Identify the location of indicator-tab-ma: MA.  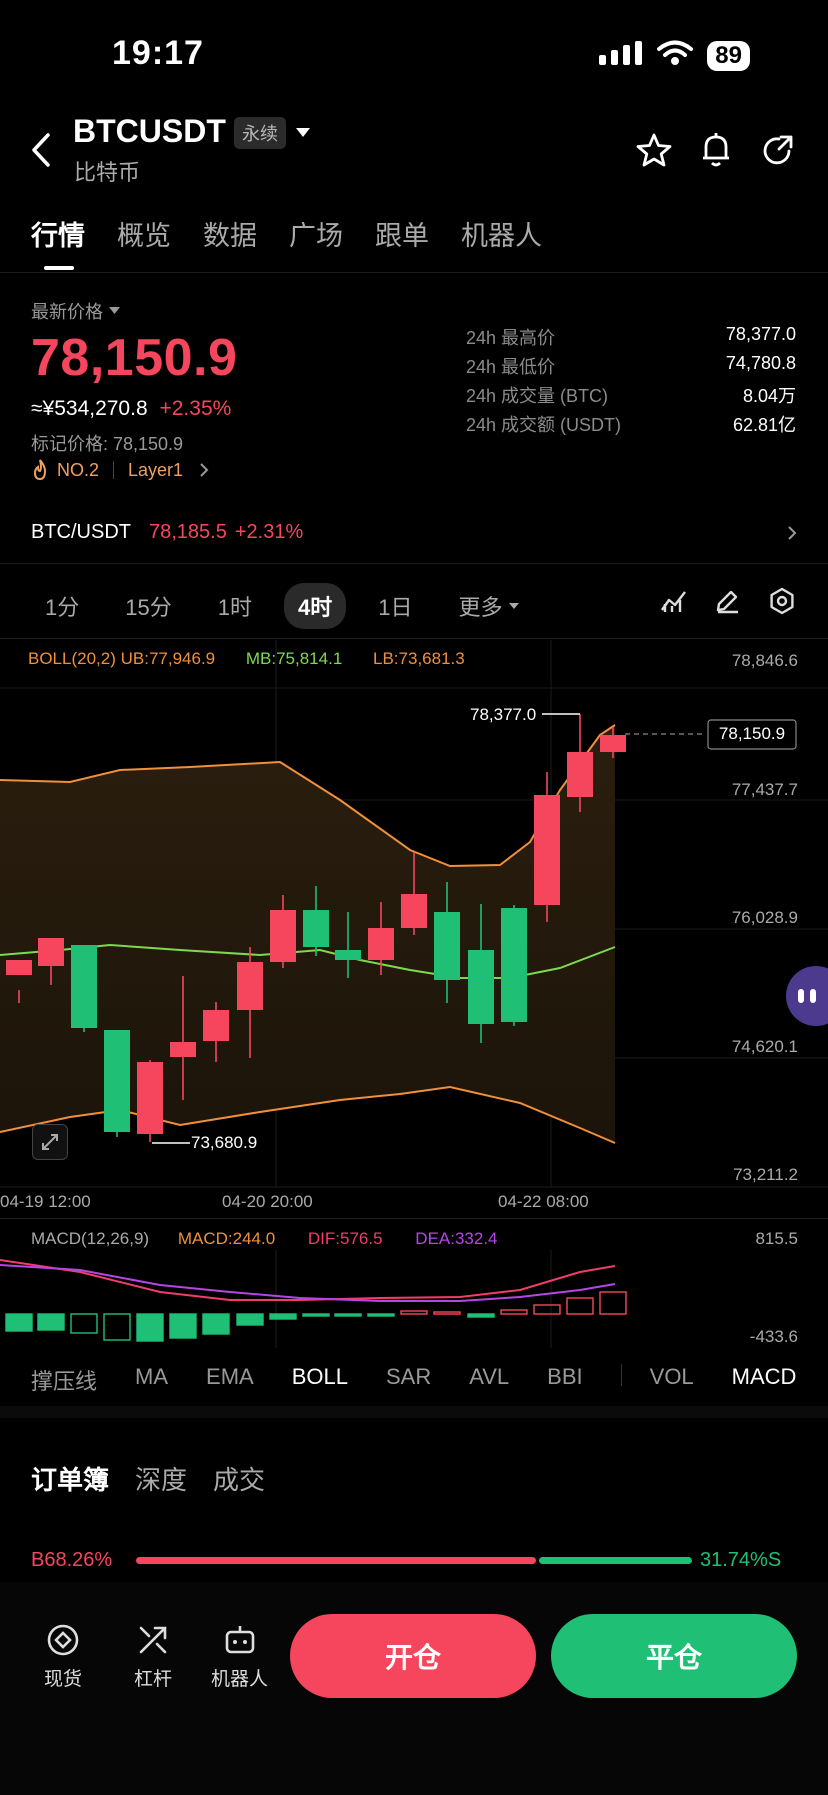
(151, 1380).